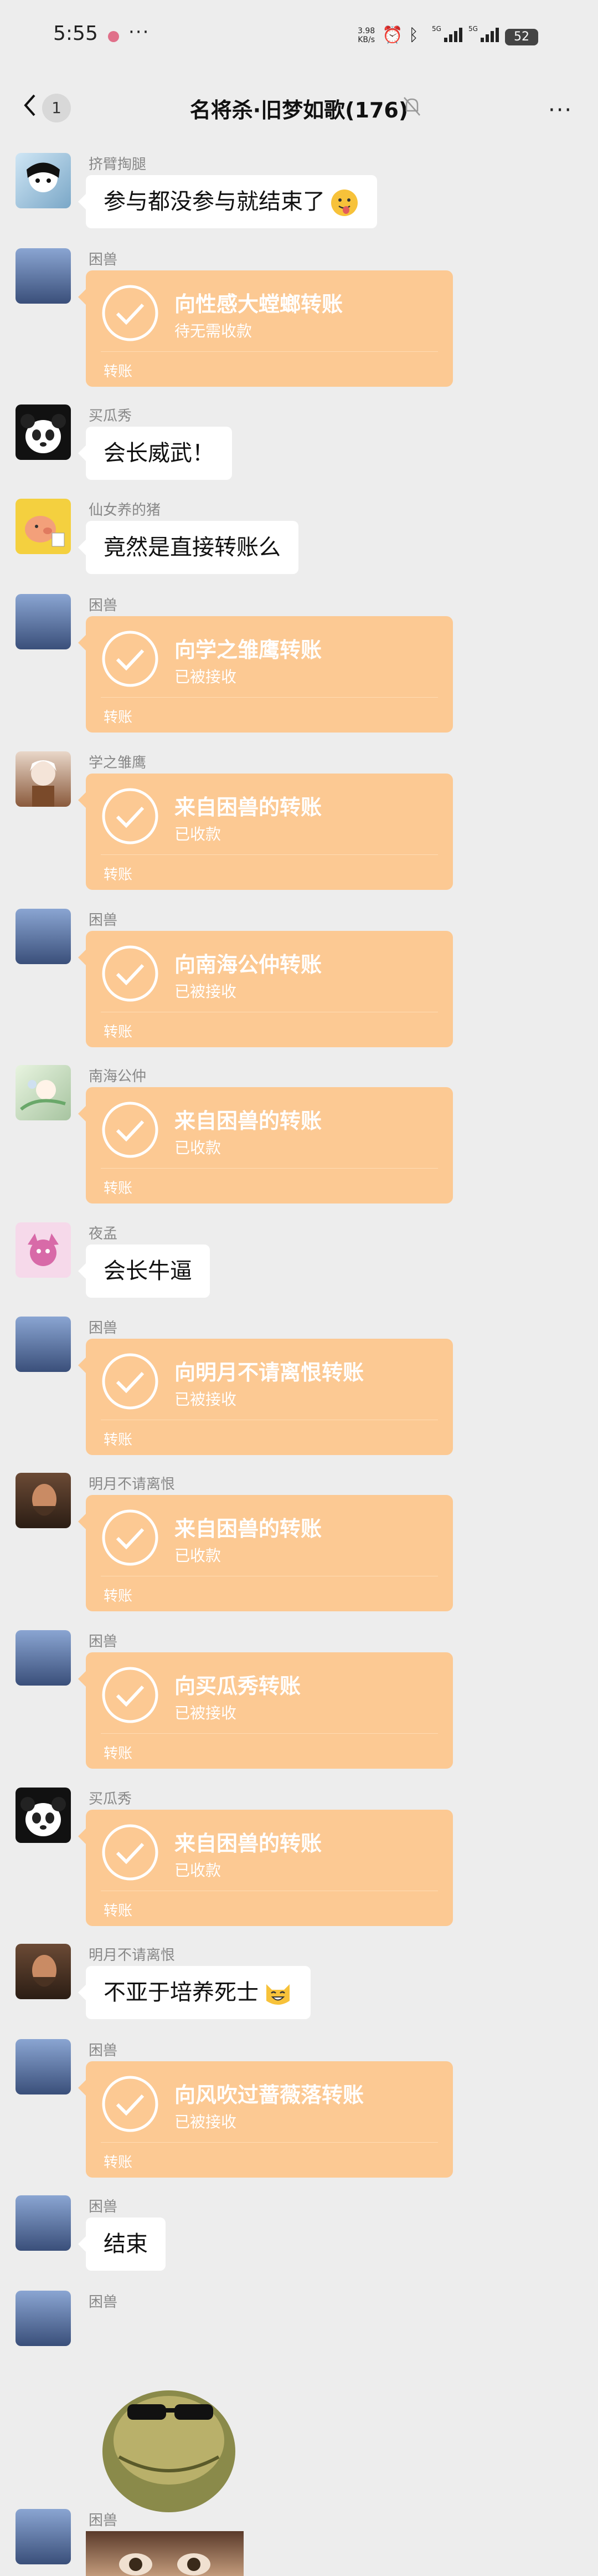 This screenshot has height=2576, width=598. Describe the element at coordinates (265, 328) in the screenshot. I see `transfer-card: 向性感大螳螂转账 待无需收款 转账` at that location.